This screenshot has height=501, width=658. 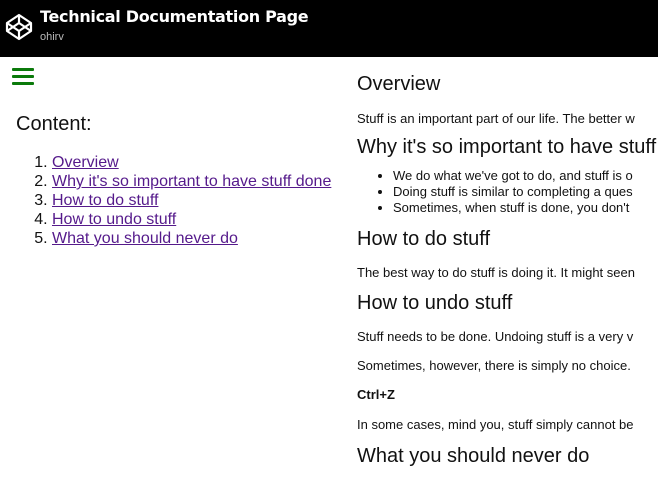 I want to click on toc-link-never-do: What you should never do, so click(x=145, y=238).